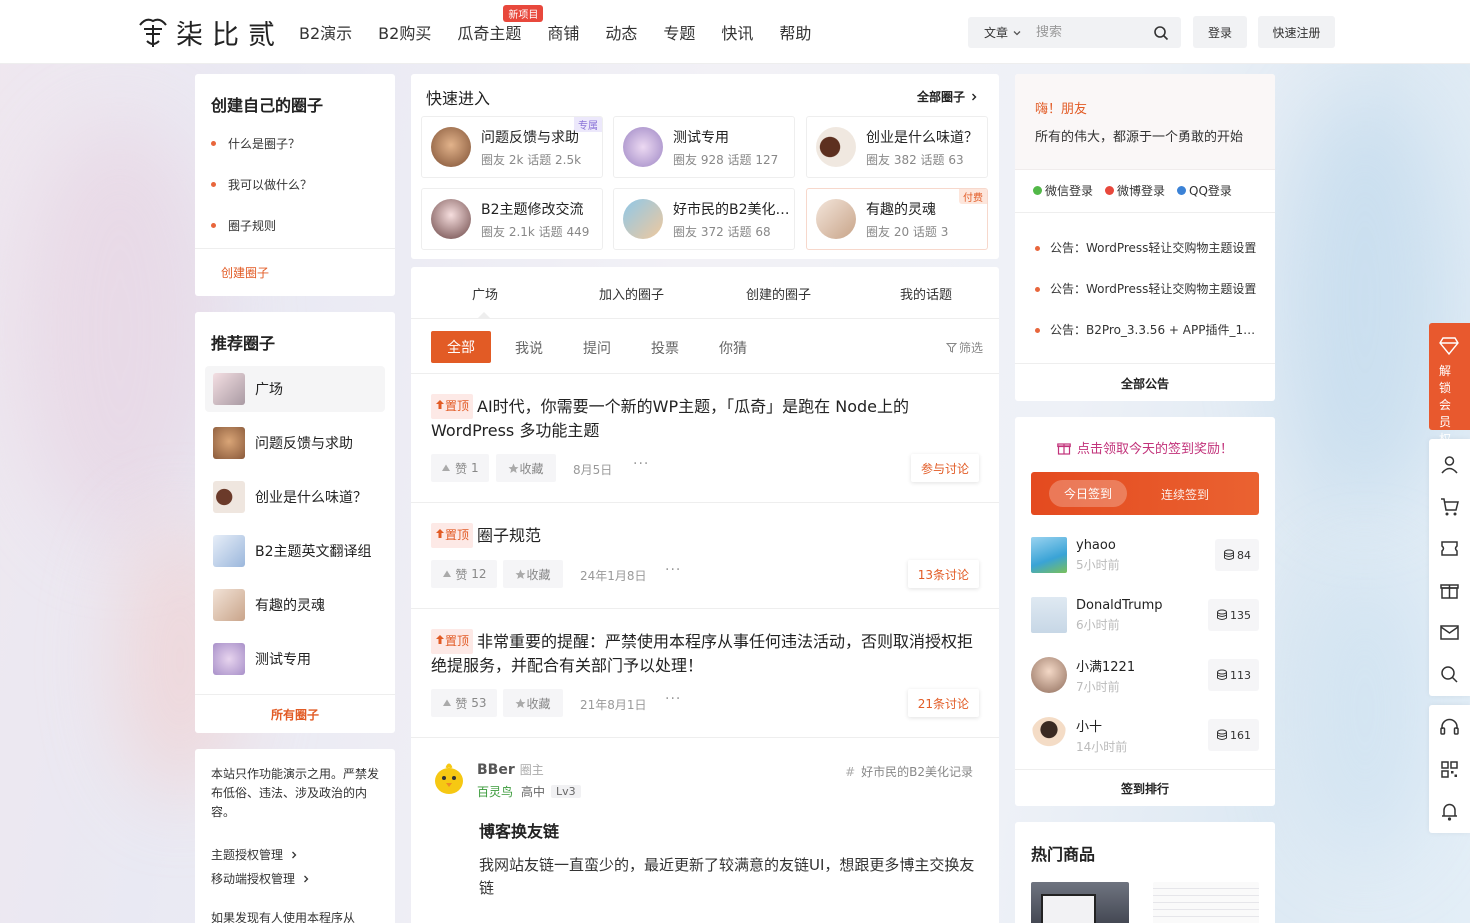  Describe the element at coordinates (1449, 811) in the screenshot. I see `bell-icon` at that location.